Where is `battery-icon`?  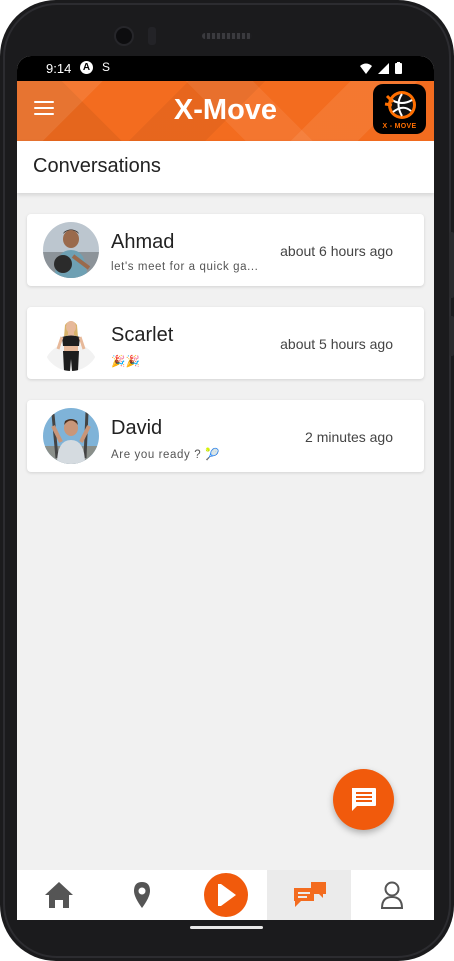
battery-icon is located at coordinates (398, 68).